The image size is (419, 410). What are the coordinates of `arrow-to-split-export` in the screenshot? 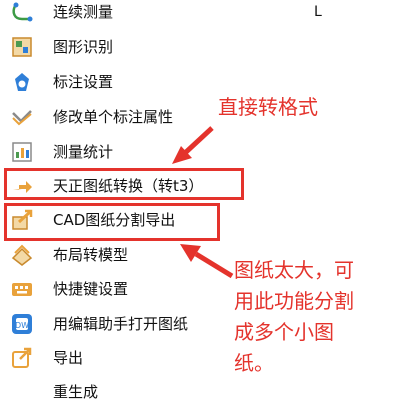 It's located at (207, 261).